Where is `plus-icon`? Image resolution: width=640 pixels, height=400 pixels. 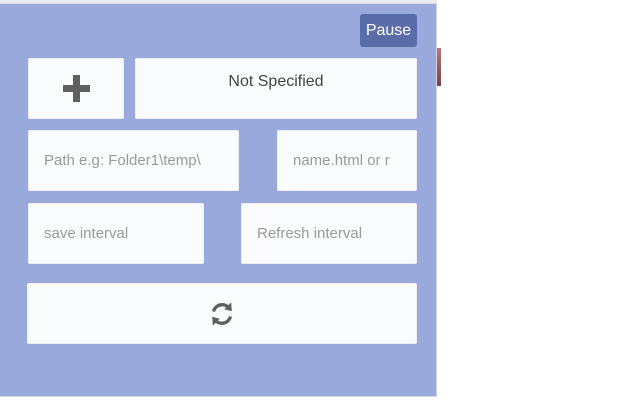
plus-icon is located at coordinates (76, 88).